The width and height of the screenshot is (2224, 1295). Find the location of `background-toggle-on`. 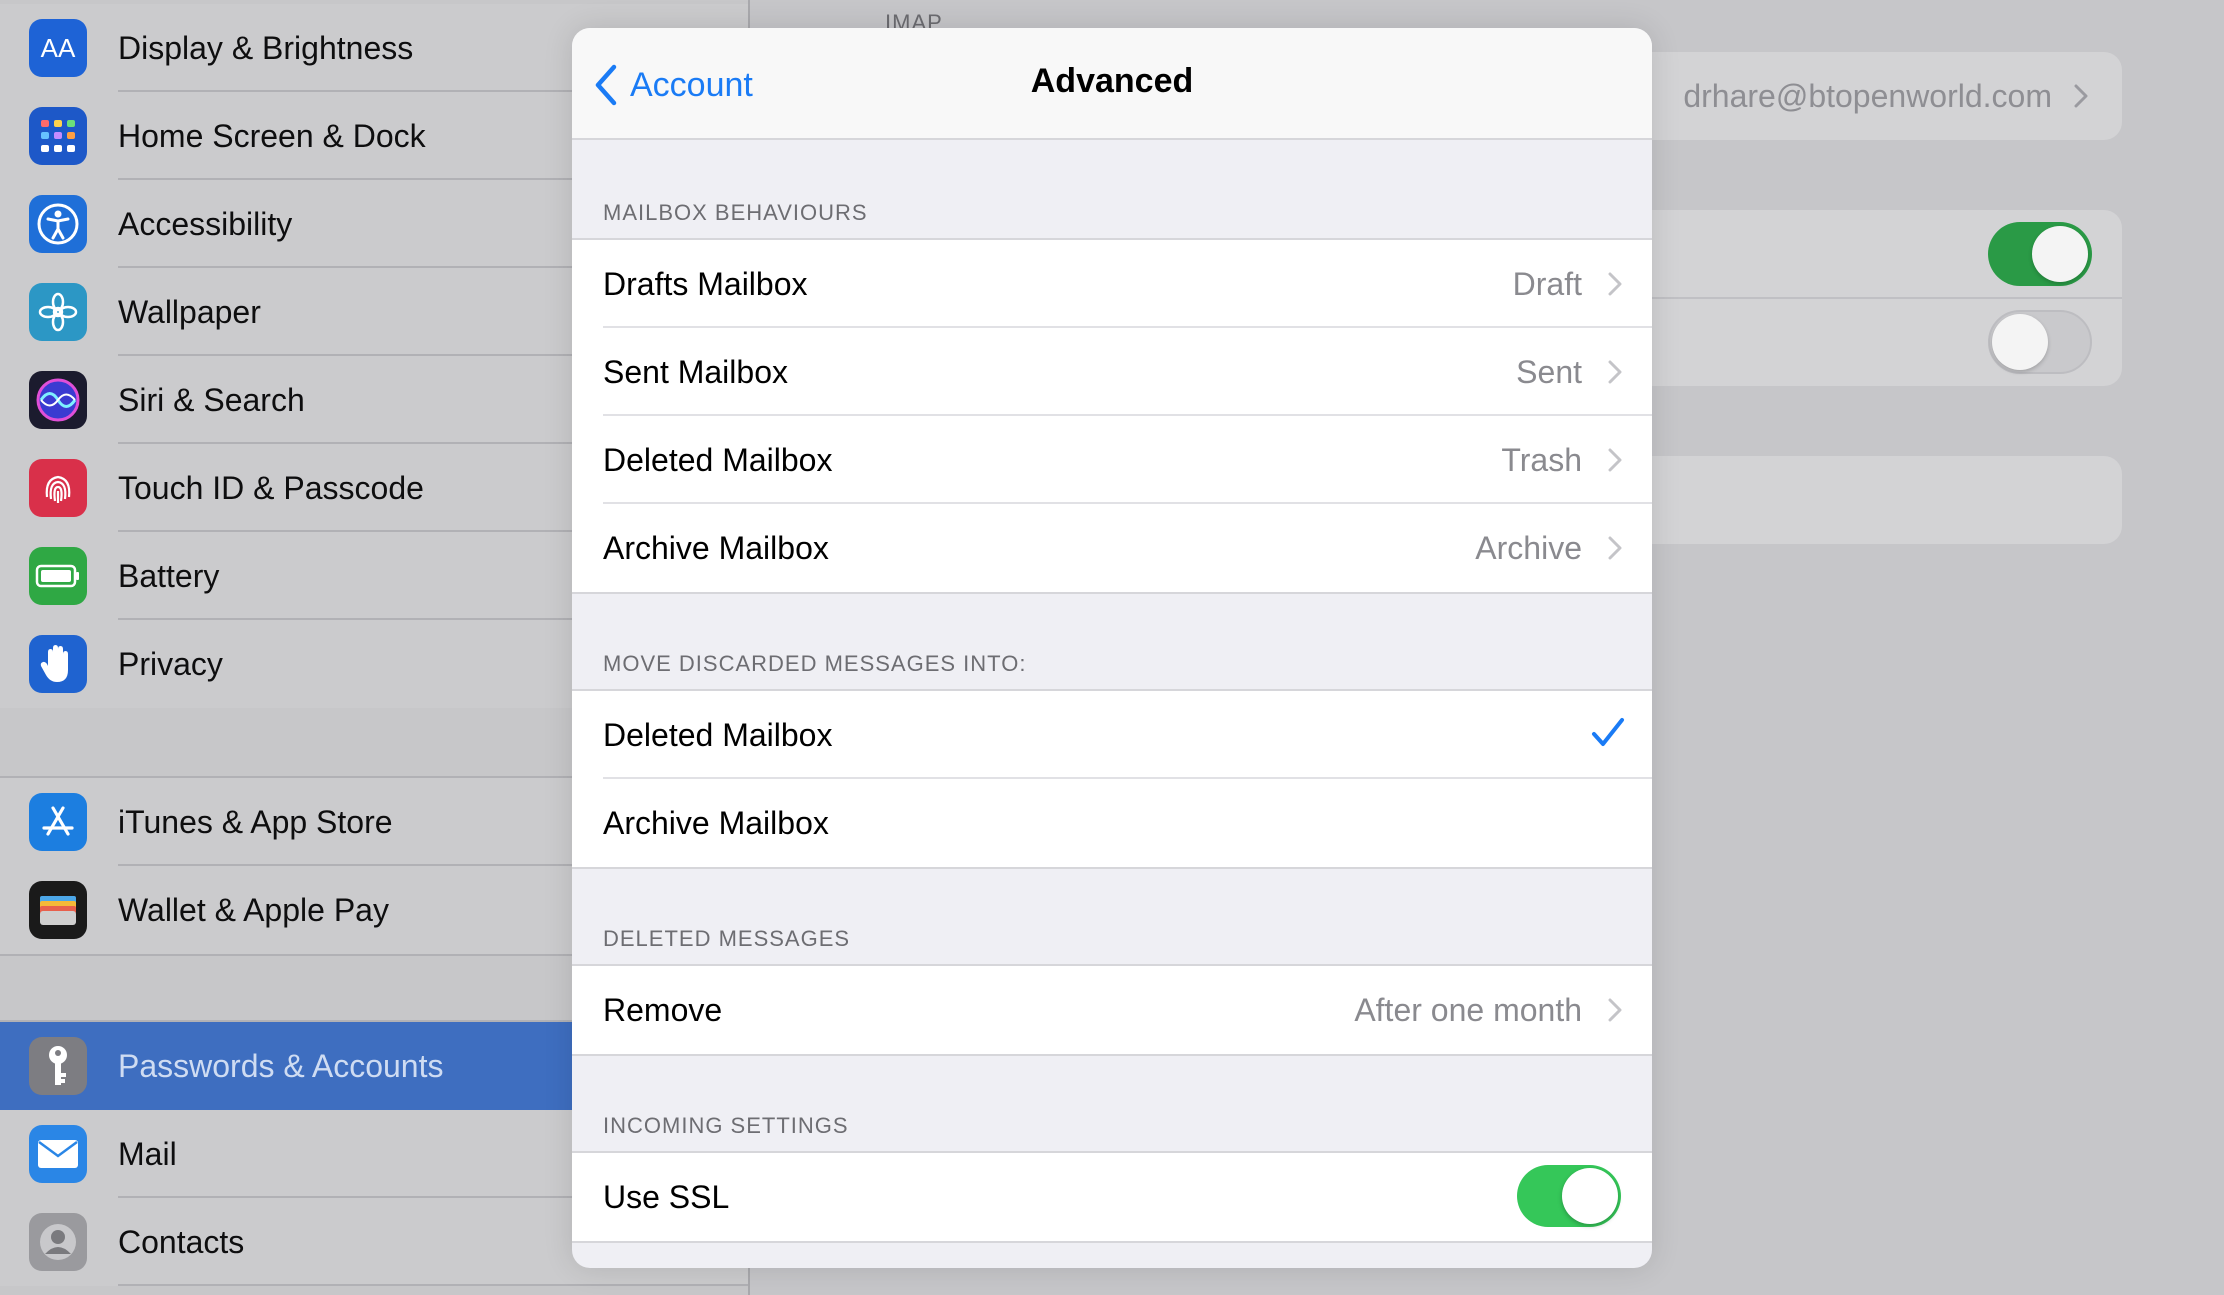

background-toggle-on is located at coordinates (2040, 254).